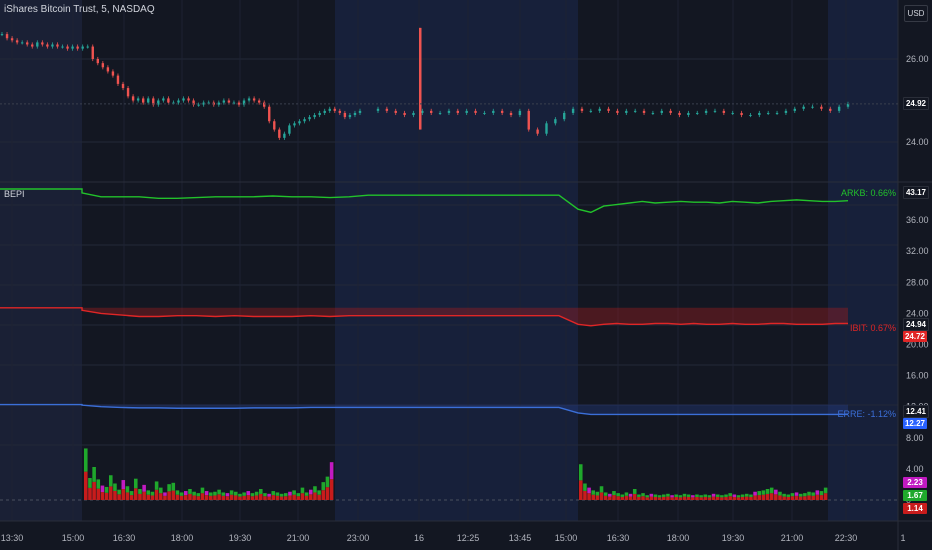  I want to click on price-y-tick: 26.00, so click(917, 59).